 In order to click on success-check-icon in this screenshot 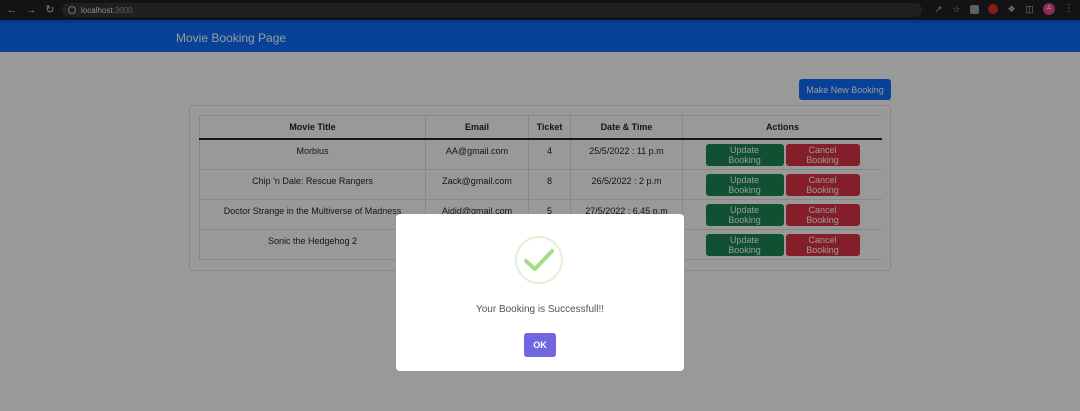, I will do `click(539, 260)`.